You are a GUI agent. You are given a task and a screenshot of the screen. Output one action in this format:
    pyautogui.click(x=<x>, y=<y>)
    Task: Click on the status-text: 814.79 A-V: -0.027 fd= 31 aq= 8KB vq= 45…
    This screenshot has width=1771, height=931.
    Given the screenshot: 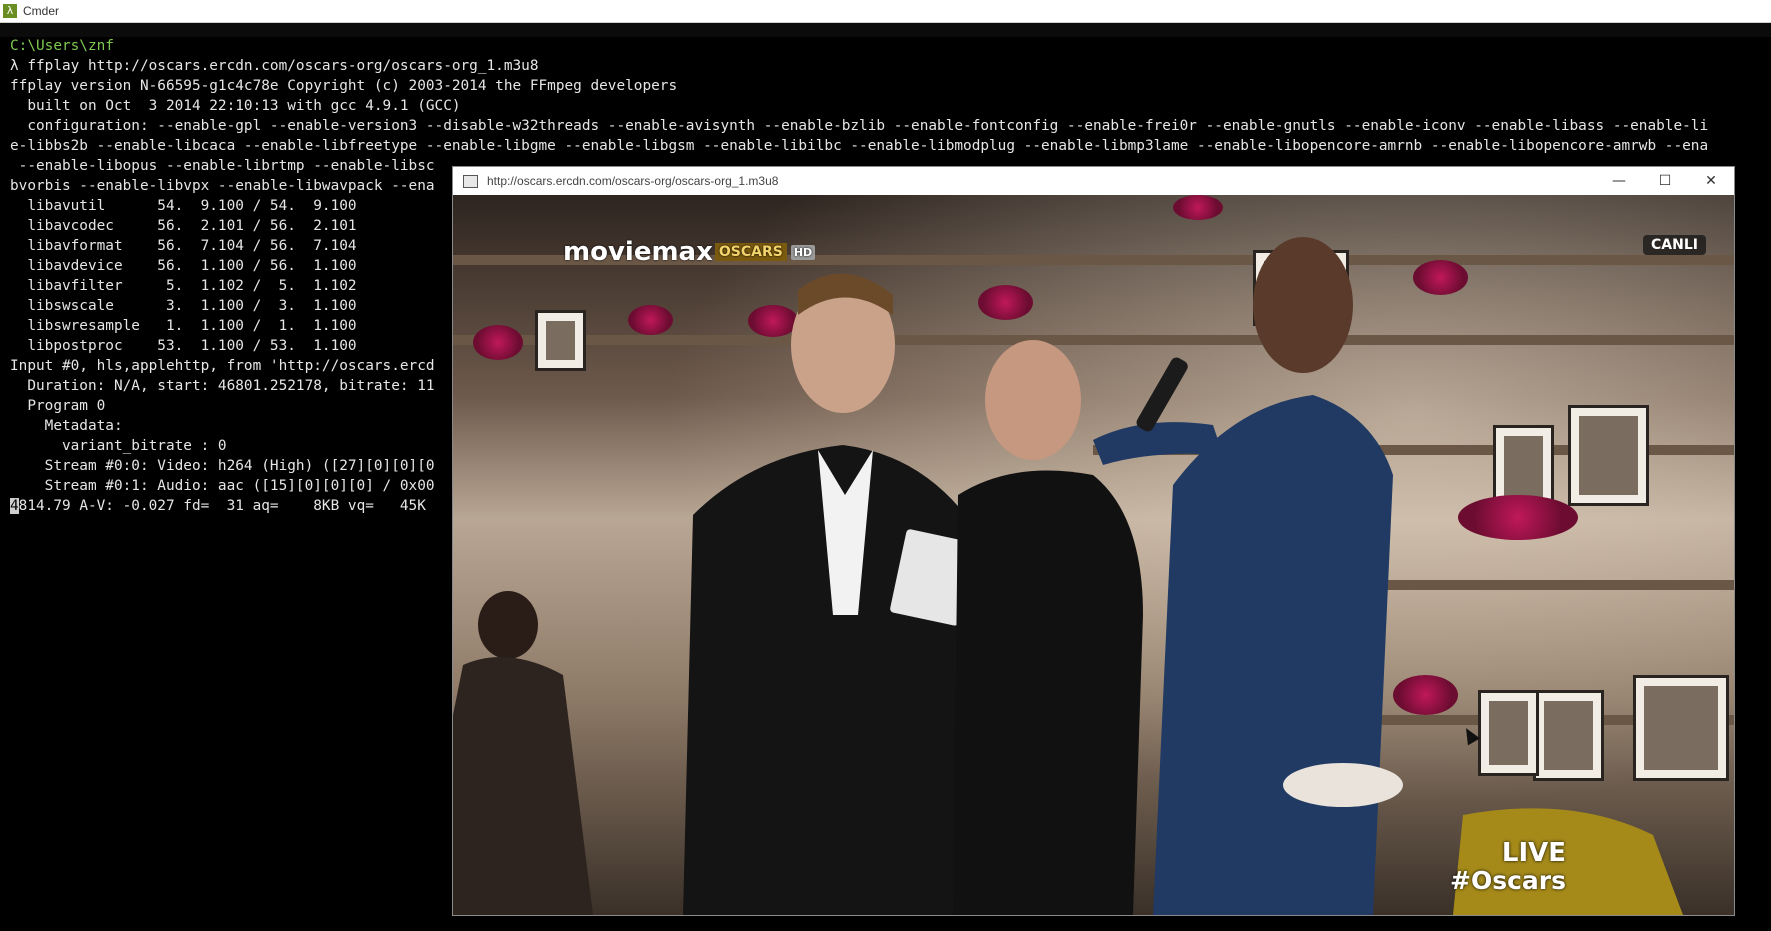 What is the action you would take?
    pyautogui.click(x=222, y=506)
    